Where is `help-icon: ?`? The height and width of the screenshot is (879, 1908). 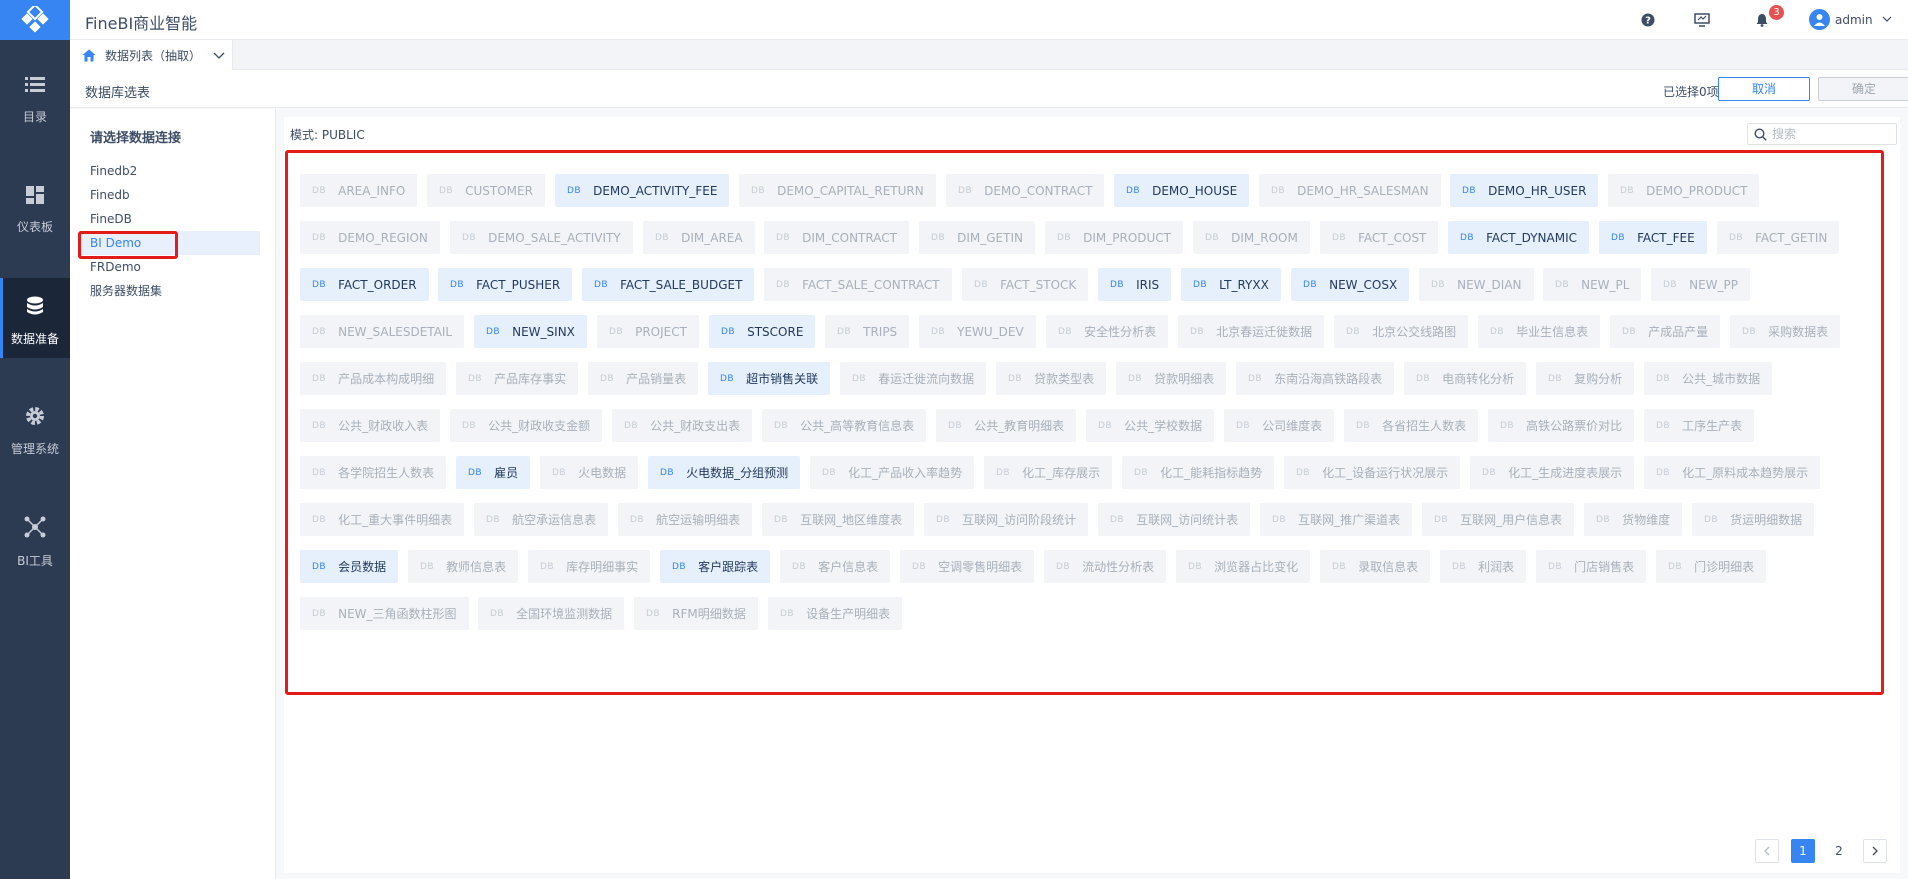 help-icon: ? is located at coordinates (1648, 20).